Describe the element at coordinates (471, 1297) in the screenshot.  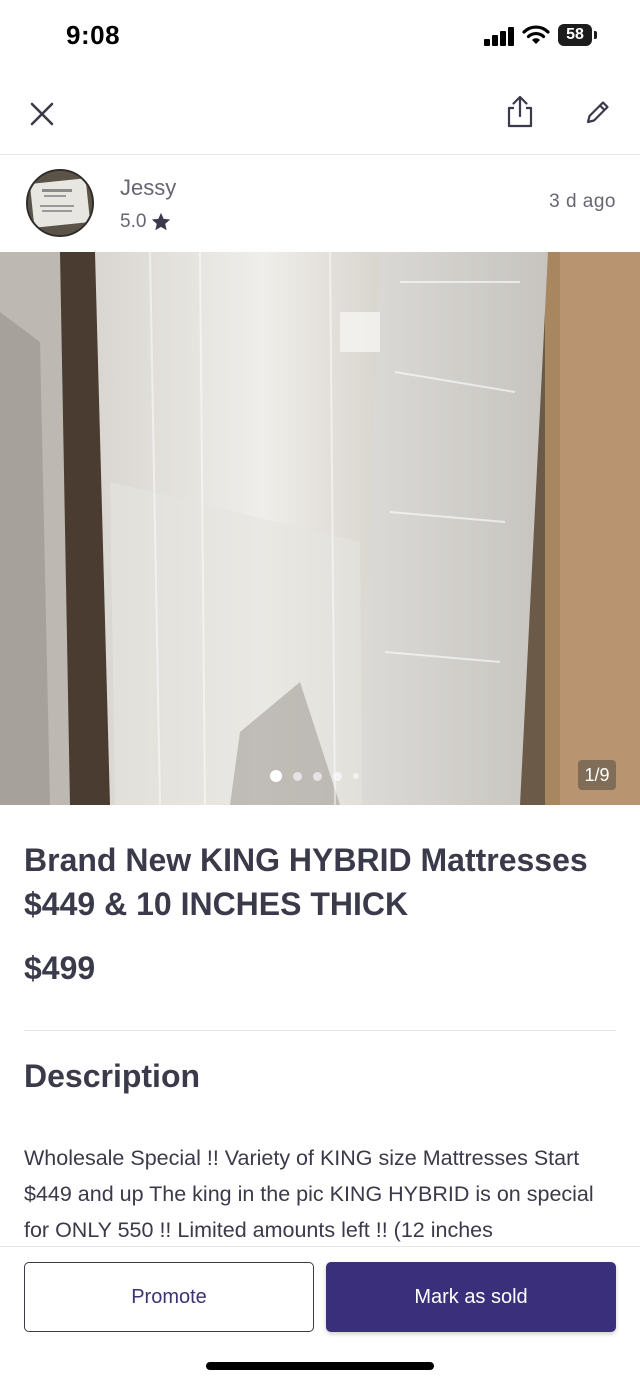
I see `mark-as-sold-button: Mark as sold` at that location.